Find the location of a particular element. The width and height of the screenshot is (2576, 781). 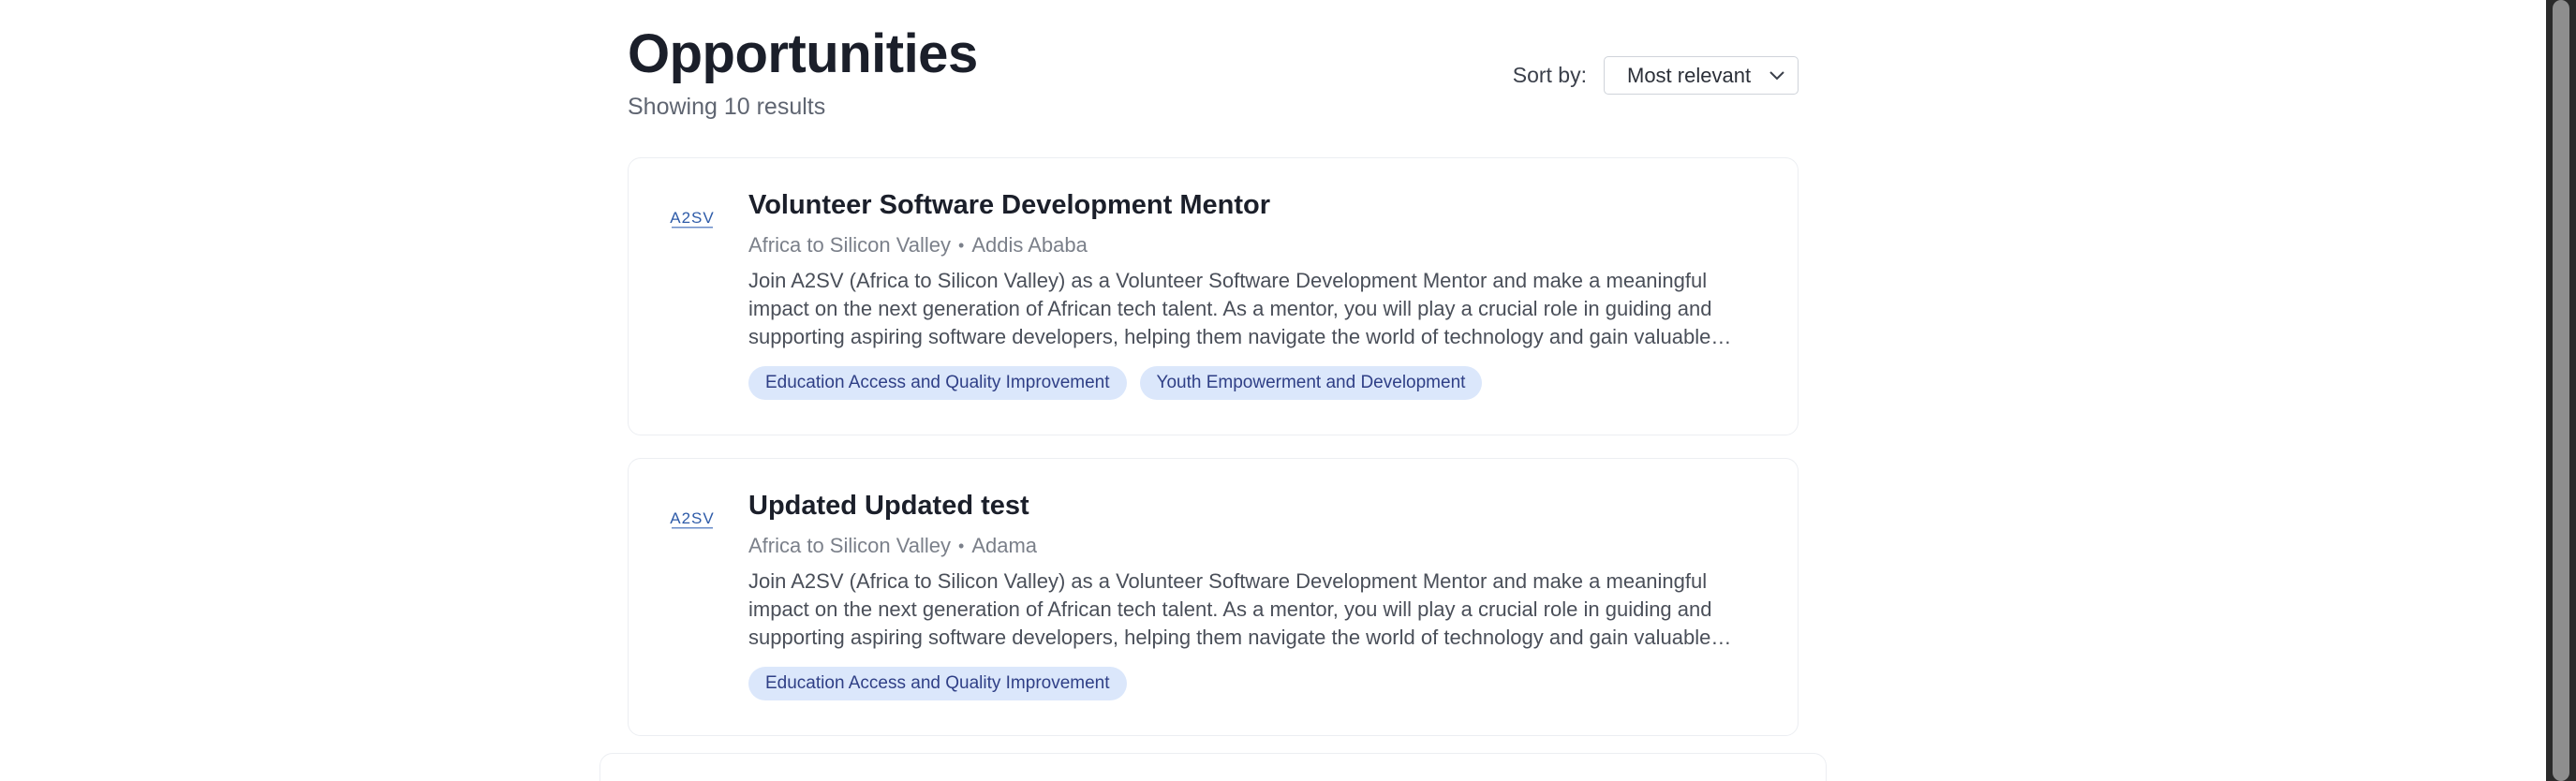

card-title: Updated Updated test is located at coordinates (1256, 505).